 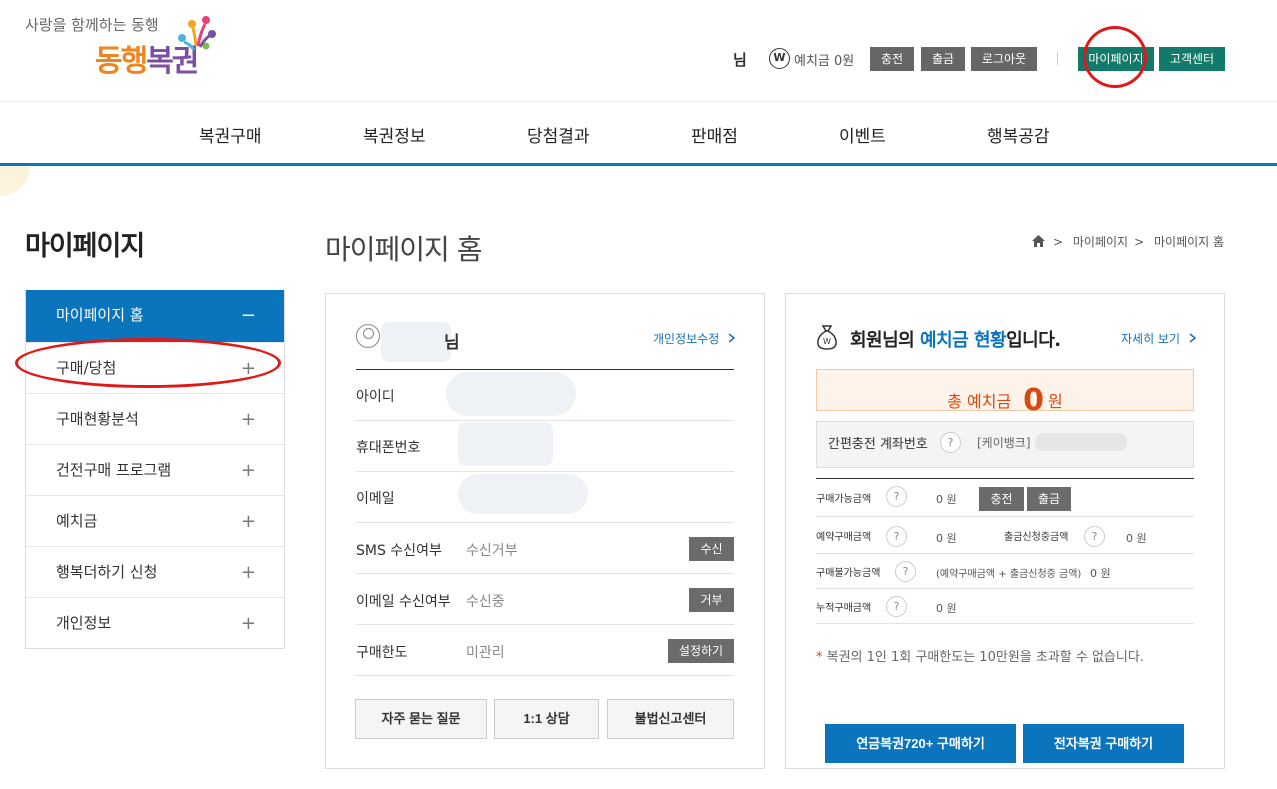 What do you see at coordinates (155, 520) in the screenshot?
I see `sidebar-item-deposit: 예치금 +` at bounding box center [155, 520].